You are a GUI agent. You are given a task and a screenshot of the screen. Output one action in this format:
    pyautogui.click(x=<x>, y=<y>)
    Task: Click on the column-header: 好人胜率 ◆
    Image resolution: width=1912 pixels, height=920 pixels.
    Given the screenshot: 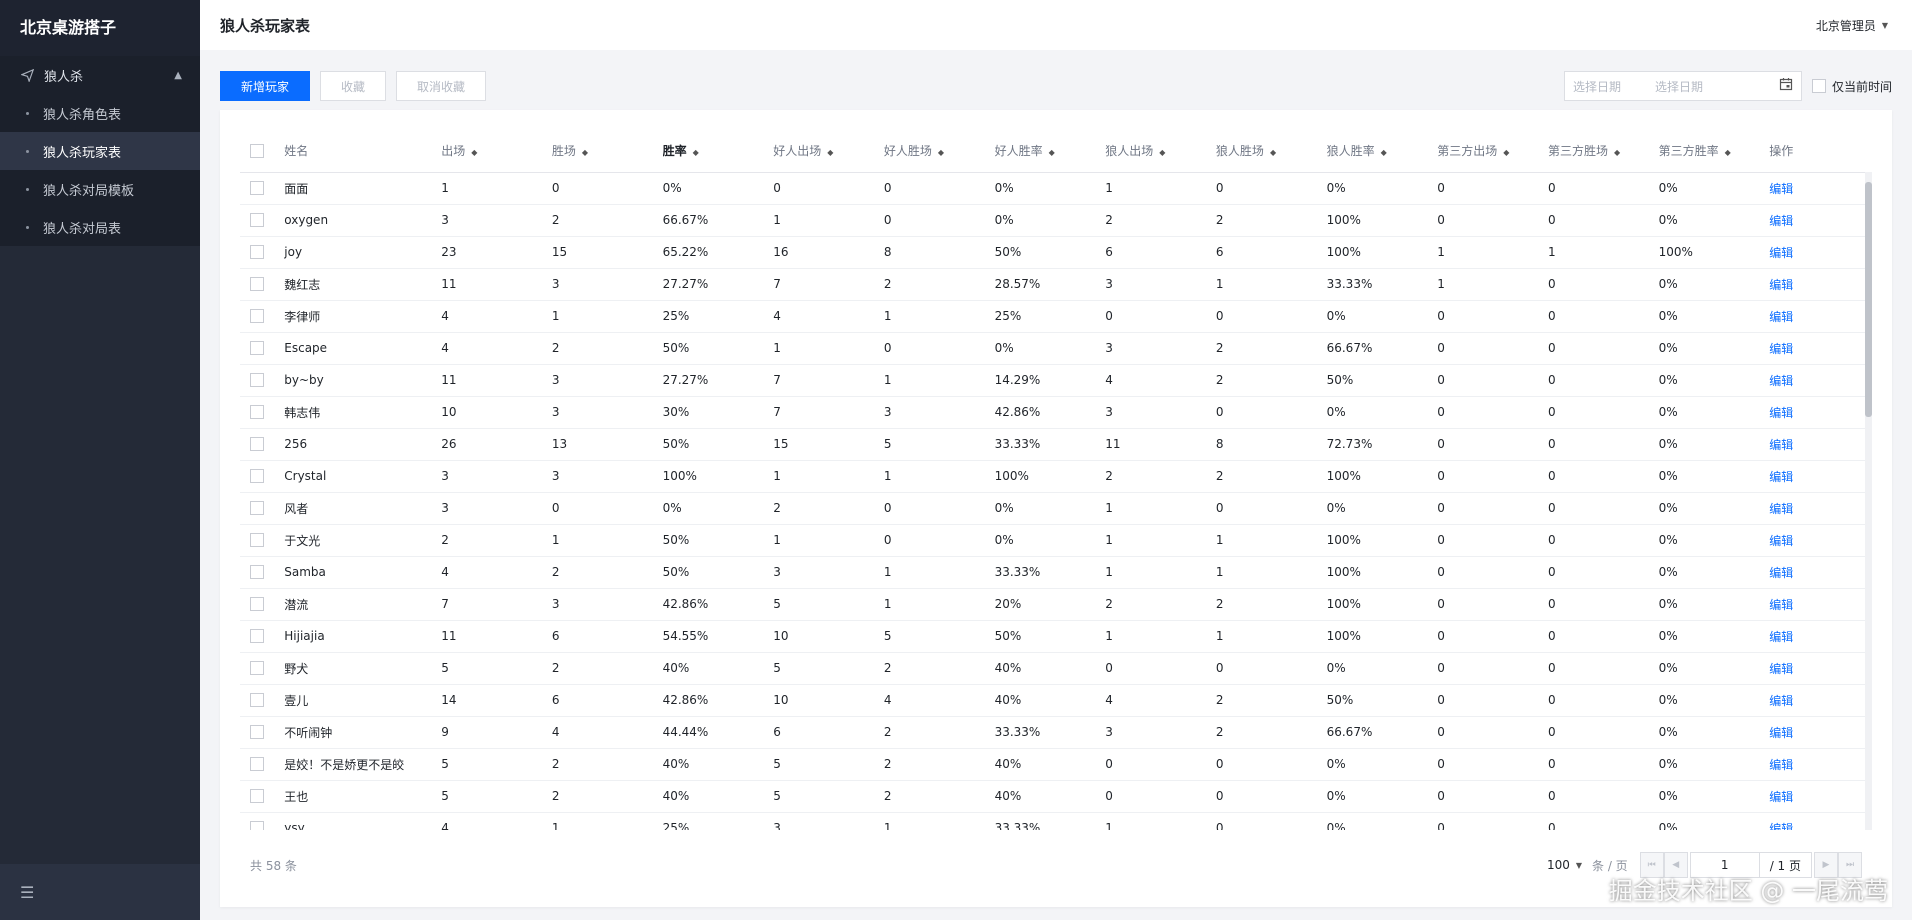 What is the action you would take?
    pyautogui.click(x=1050, y=151)
    